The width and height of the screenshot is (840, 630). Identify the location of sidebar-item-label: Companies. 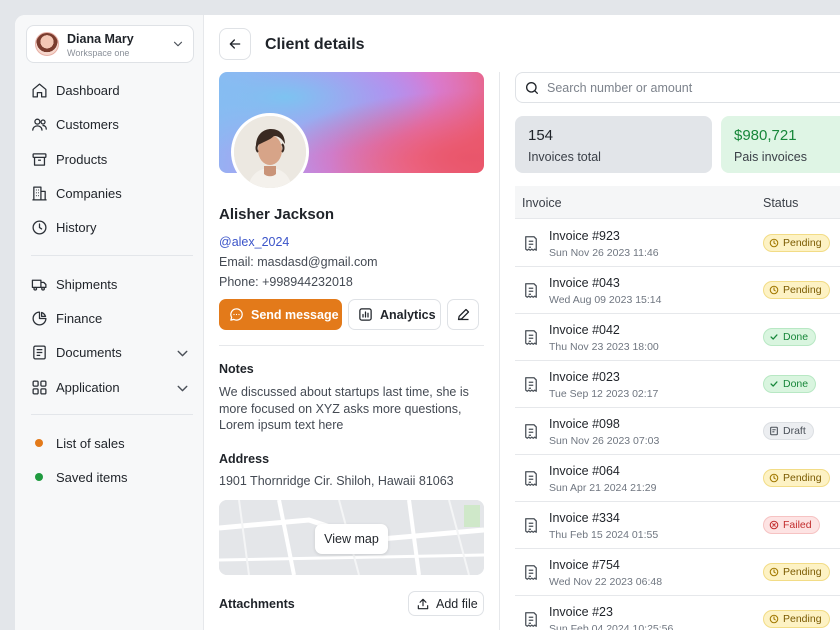
(89, 193).